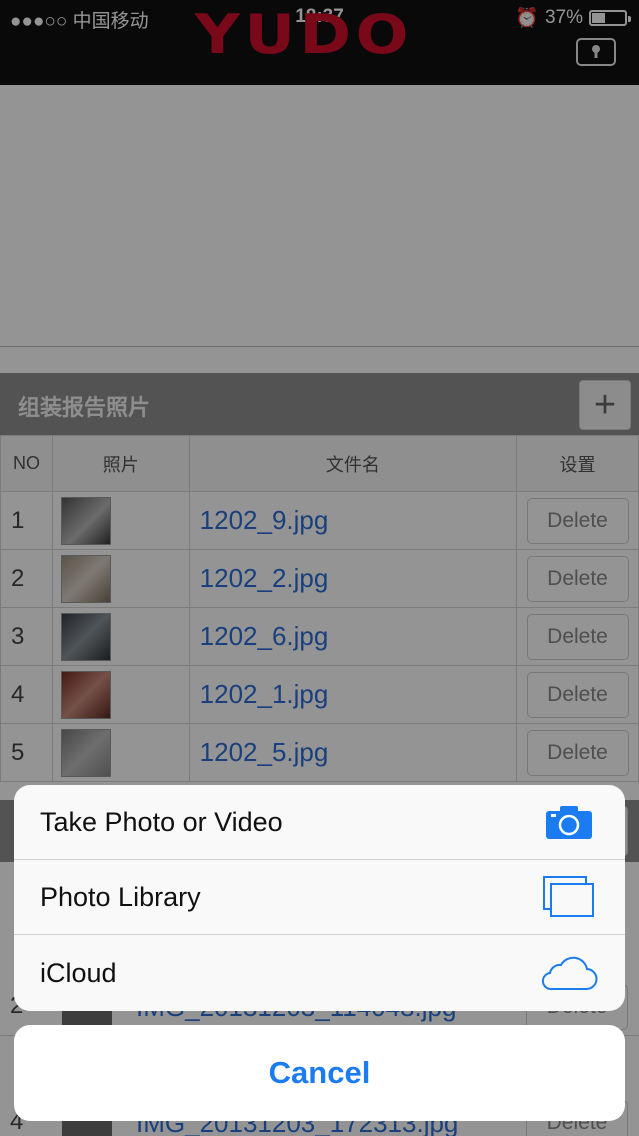  I want to click on icloud-option: iCloud, so click(319, 973).